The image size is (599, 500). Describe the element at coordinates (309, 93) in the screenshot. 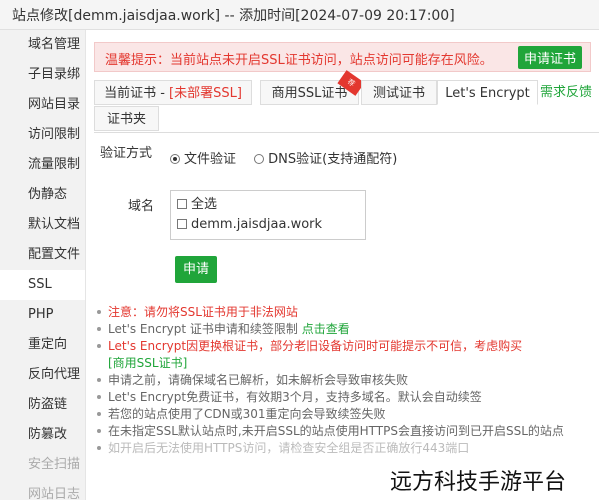

I see `tab-commercial-ssl-label: 商用SSL证书` at that location.